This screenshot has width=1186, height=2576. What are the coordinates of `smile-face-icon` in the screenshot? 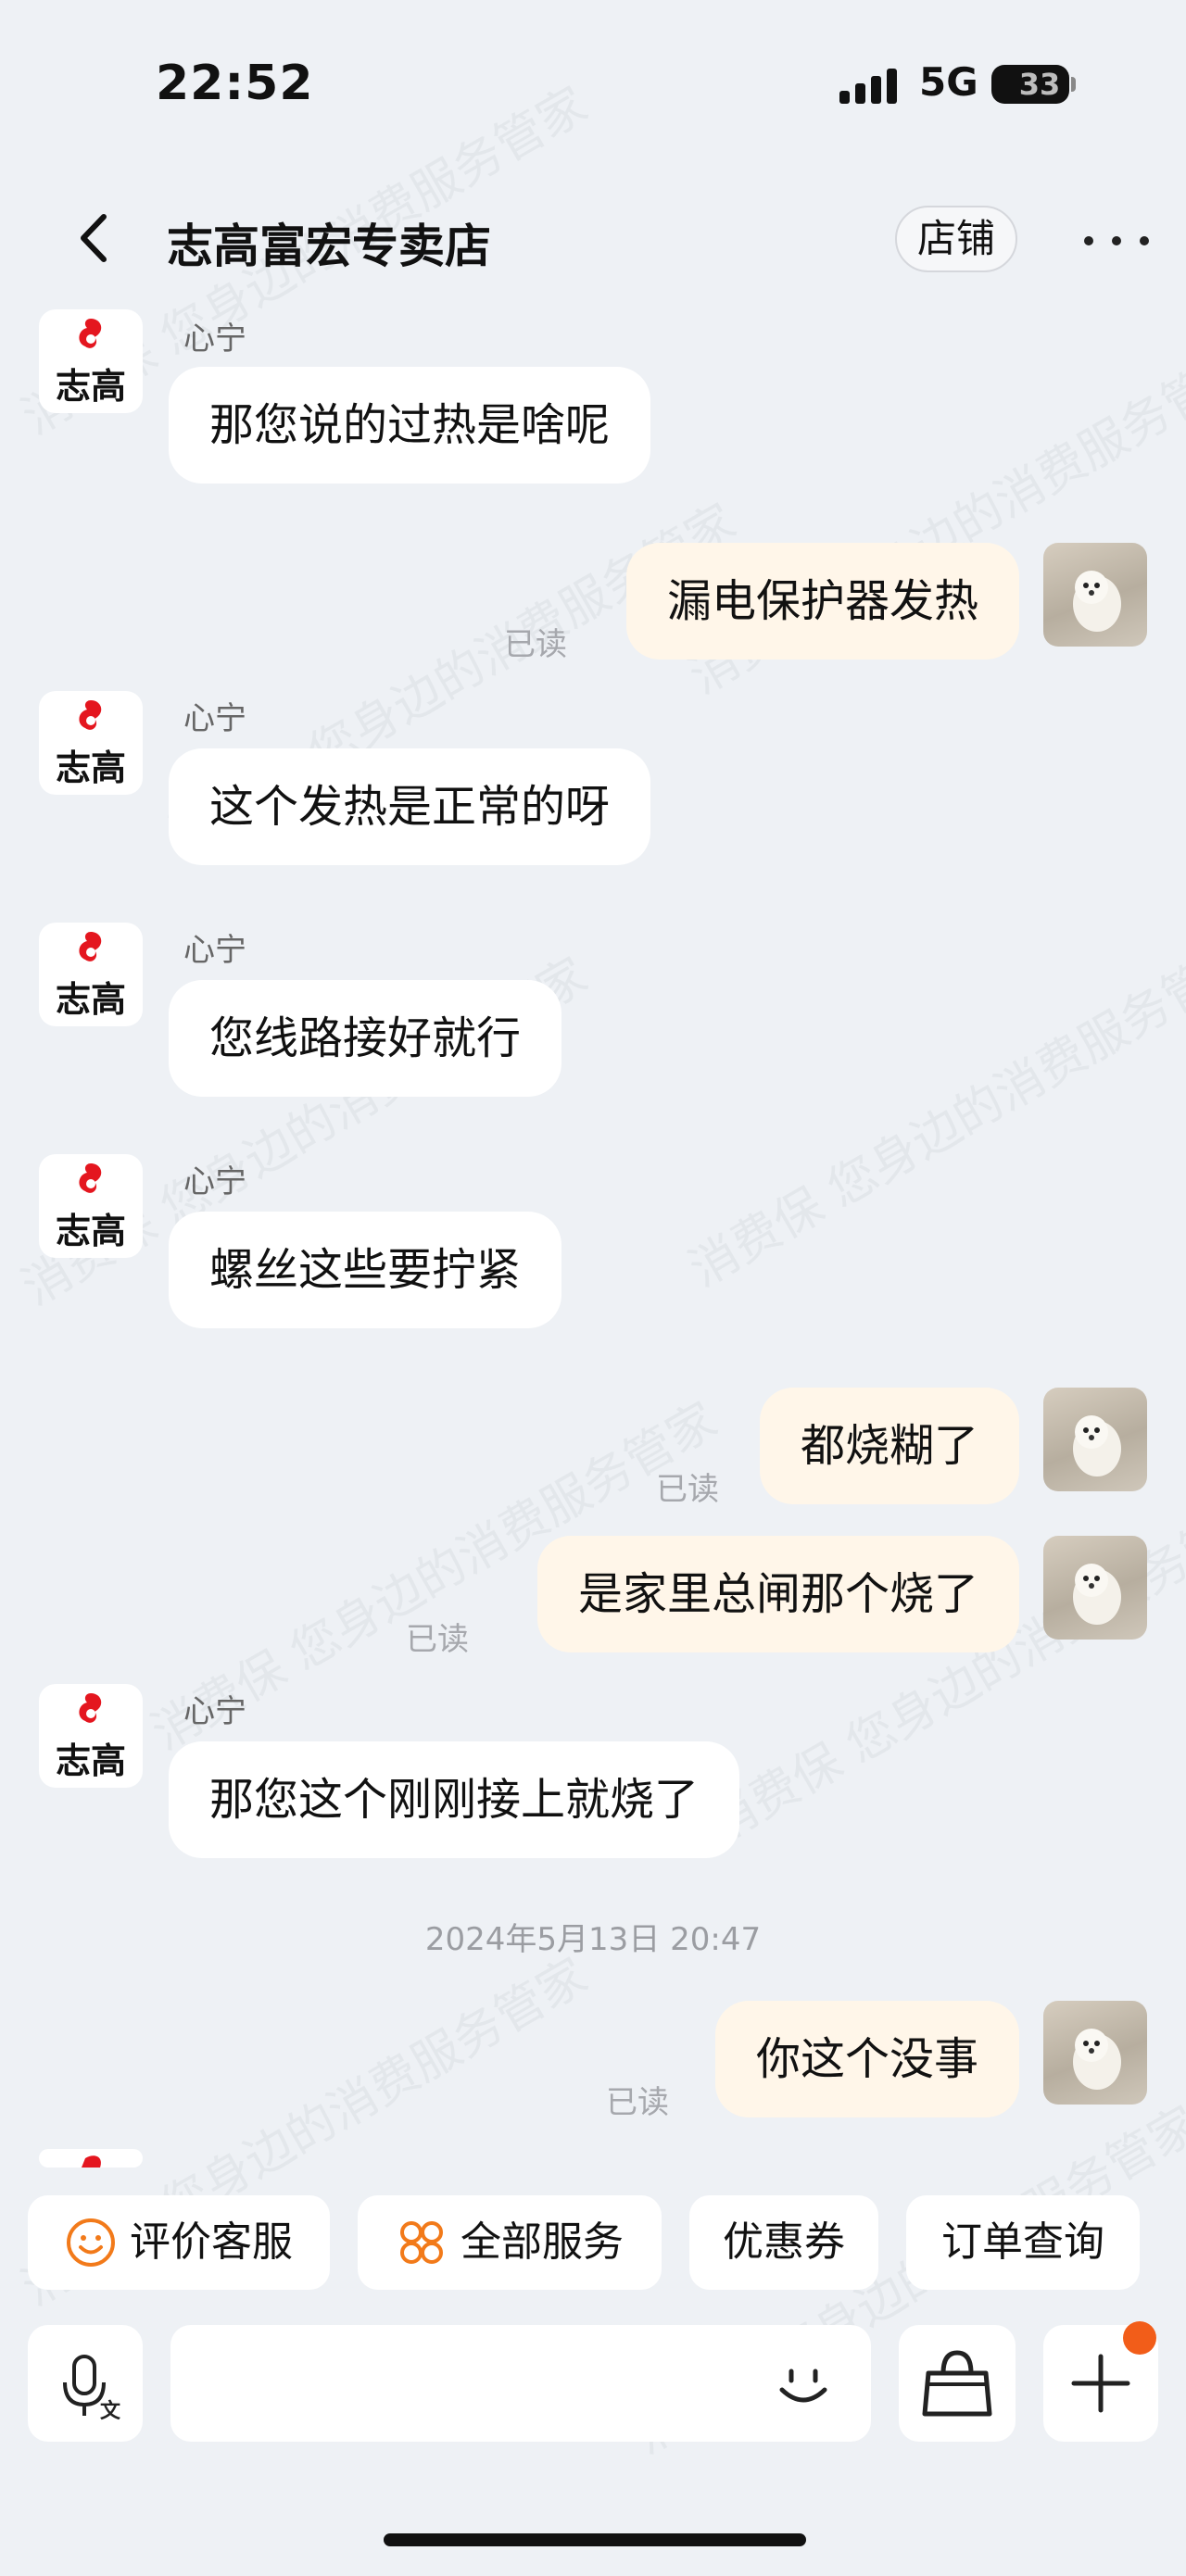 It's located at (91, 2242).